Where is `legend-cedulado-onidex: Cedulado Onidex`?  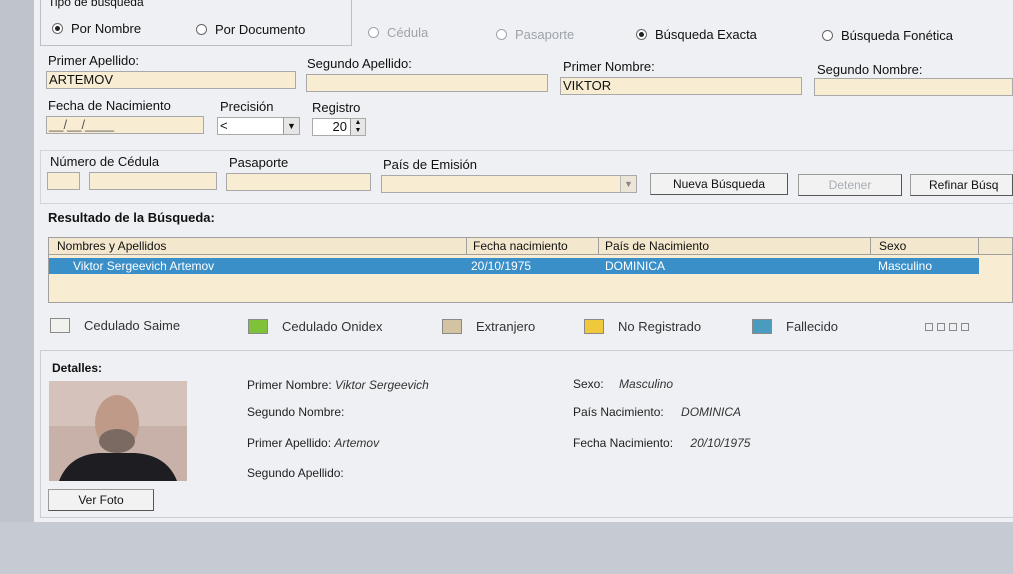 legend-cedulado-onidex: Cedulado Onidex is located at coordinates (315, 326).